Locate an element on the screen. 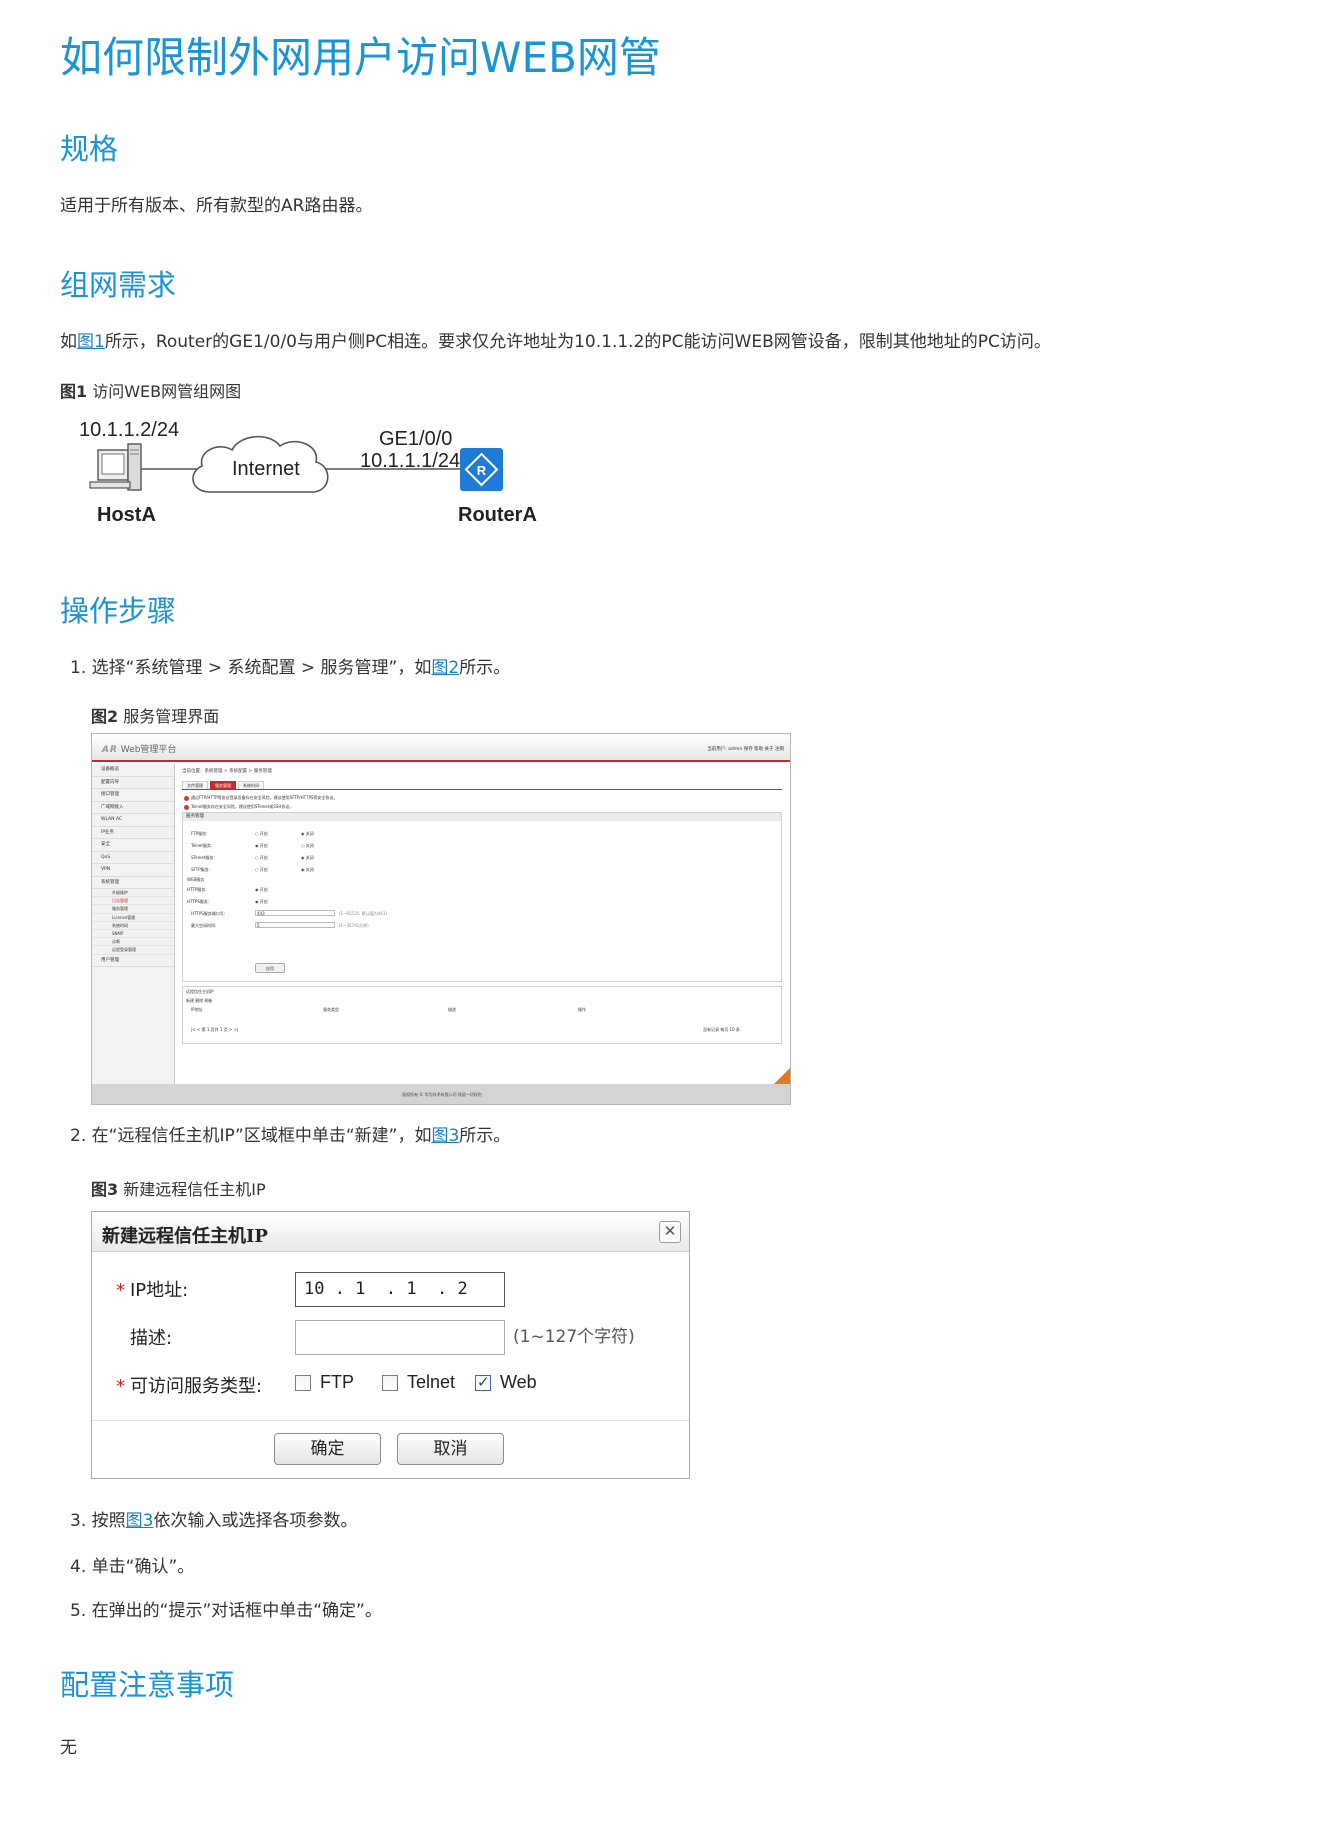  spec-text: 适用于所有版本、所有款型的AR路由器。 is located at coordinates (216, 206).